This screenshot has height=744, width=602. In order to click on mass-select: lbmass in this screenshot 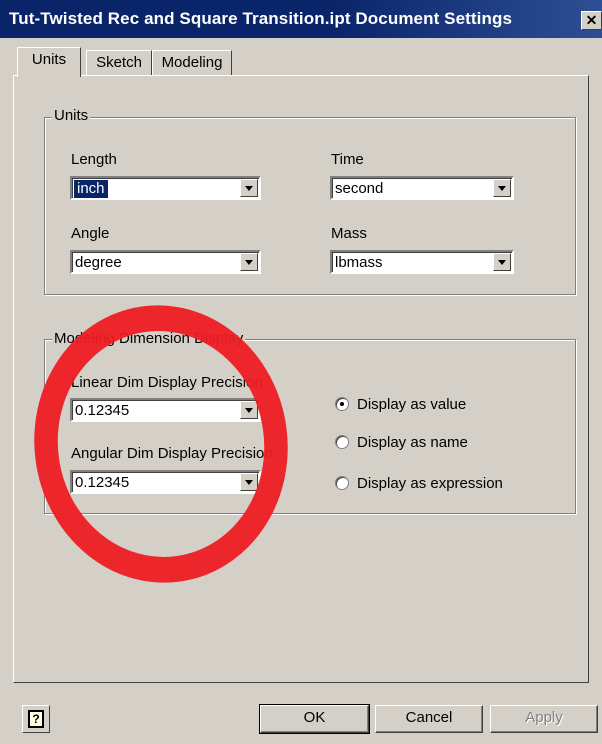, I will do `click(422, 262)`.